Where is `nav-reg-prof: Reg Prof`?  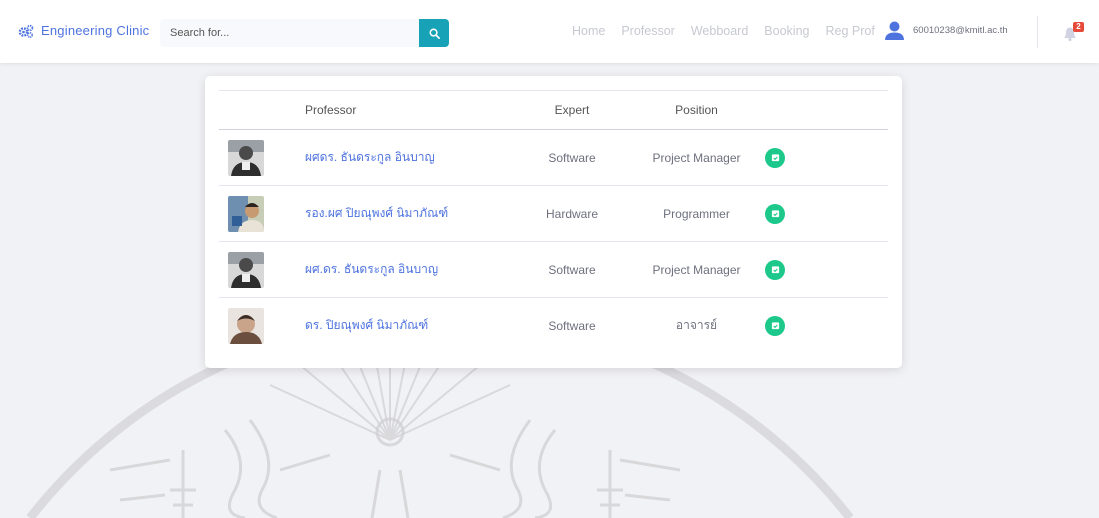 nav-reg-prof: Reg Prof is located at coordinates (849, 31).